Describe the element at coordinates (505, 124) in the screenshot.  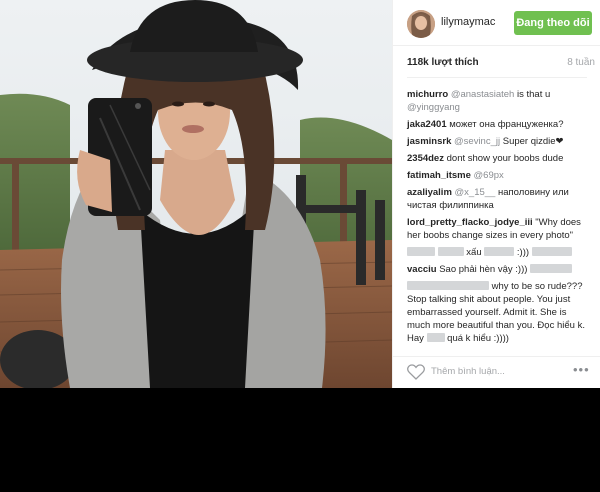
I see `comment-text: может она француженка?` at that location.